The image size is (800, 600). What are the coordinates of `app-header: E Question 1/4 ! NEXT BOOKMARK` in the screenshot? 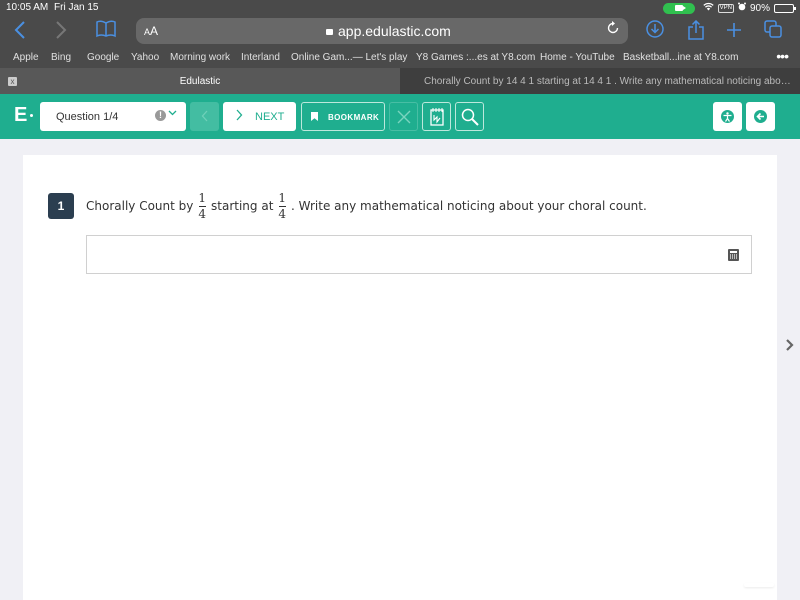 It's located at (400, 116).